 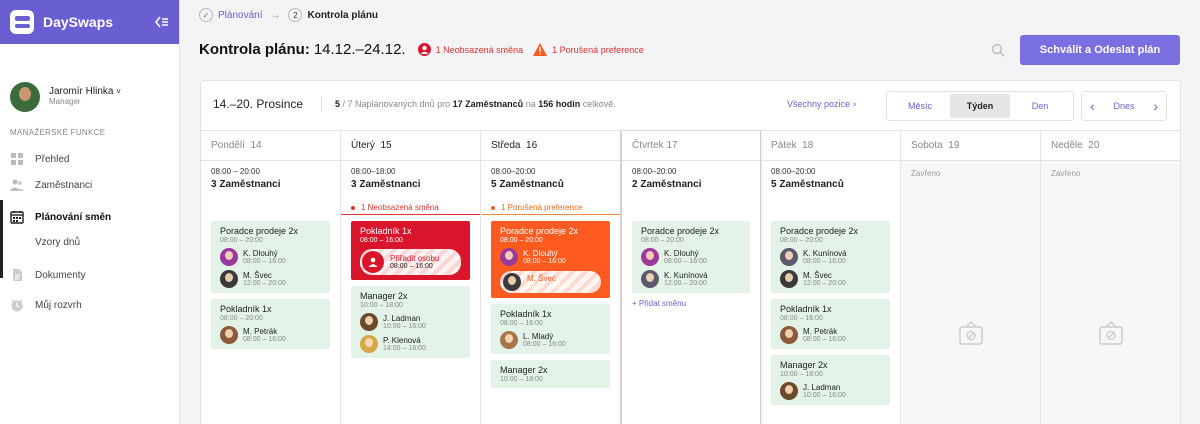 I want to click on sidebar-item-label: Zaměstnanci, so click(x=64, y=185).